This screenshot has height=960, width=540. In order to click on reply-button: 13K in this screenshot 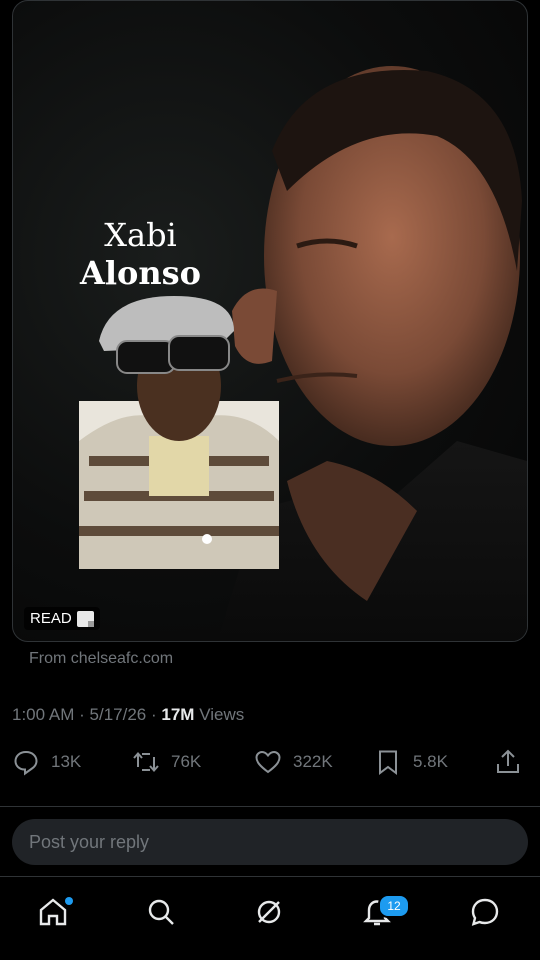, I will do `click(46, 762)`.